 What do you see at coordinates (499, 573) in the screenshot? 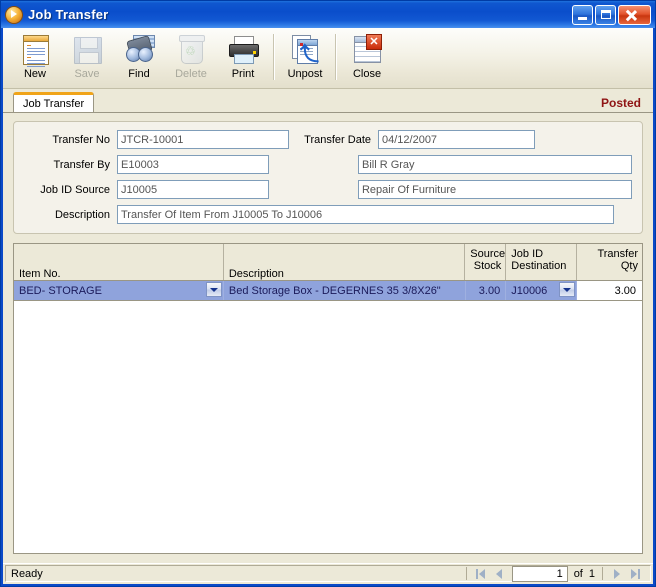
I see `previous-record-button` at bounding box center [499, 573].